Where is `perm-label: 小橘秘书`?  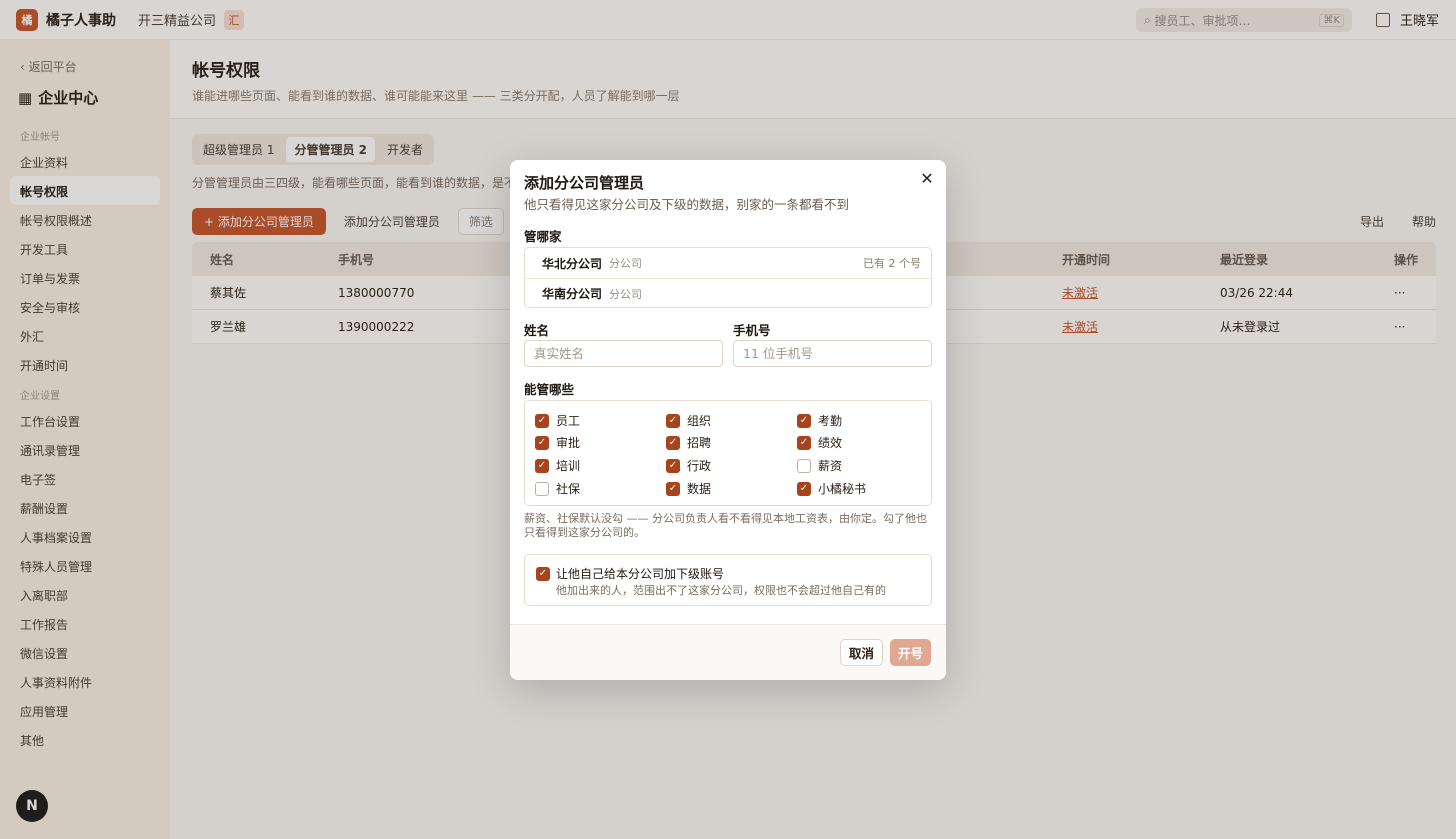 perm-label: 小橘秘书 is located at coordinates (842, 489).